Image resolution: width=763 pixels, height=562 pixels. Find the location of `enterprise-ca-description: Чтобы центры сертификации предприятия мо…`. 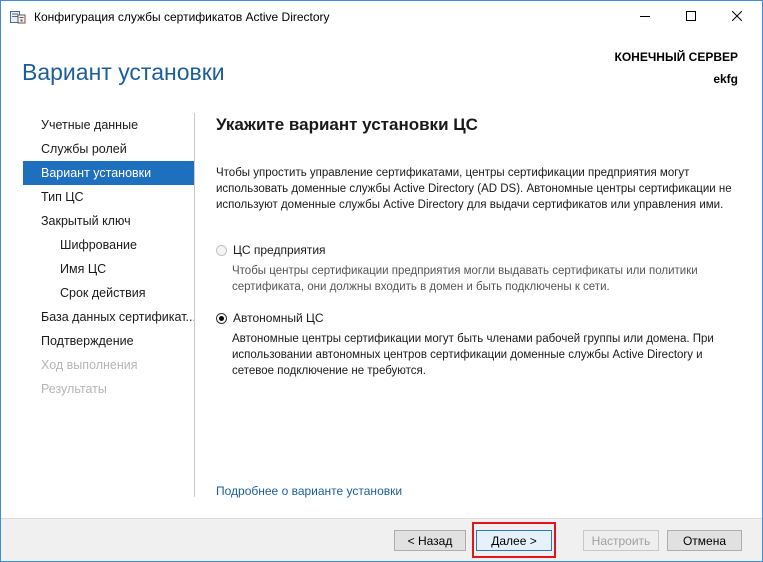

enterprise-ca-description: Чтобы центры сертификации предприятия мо… is located at coordinates (465, 279).